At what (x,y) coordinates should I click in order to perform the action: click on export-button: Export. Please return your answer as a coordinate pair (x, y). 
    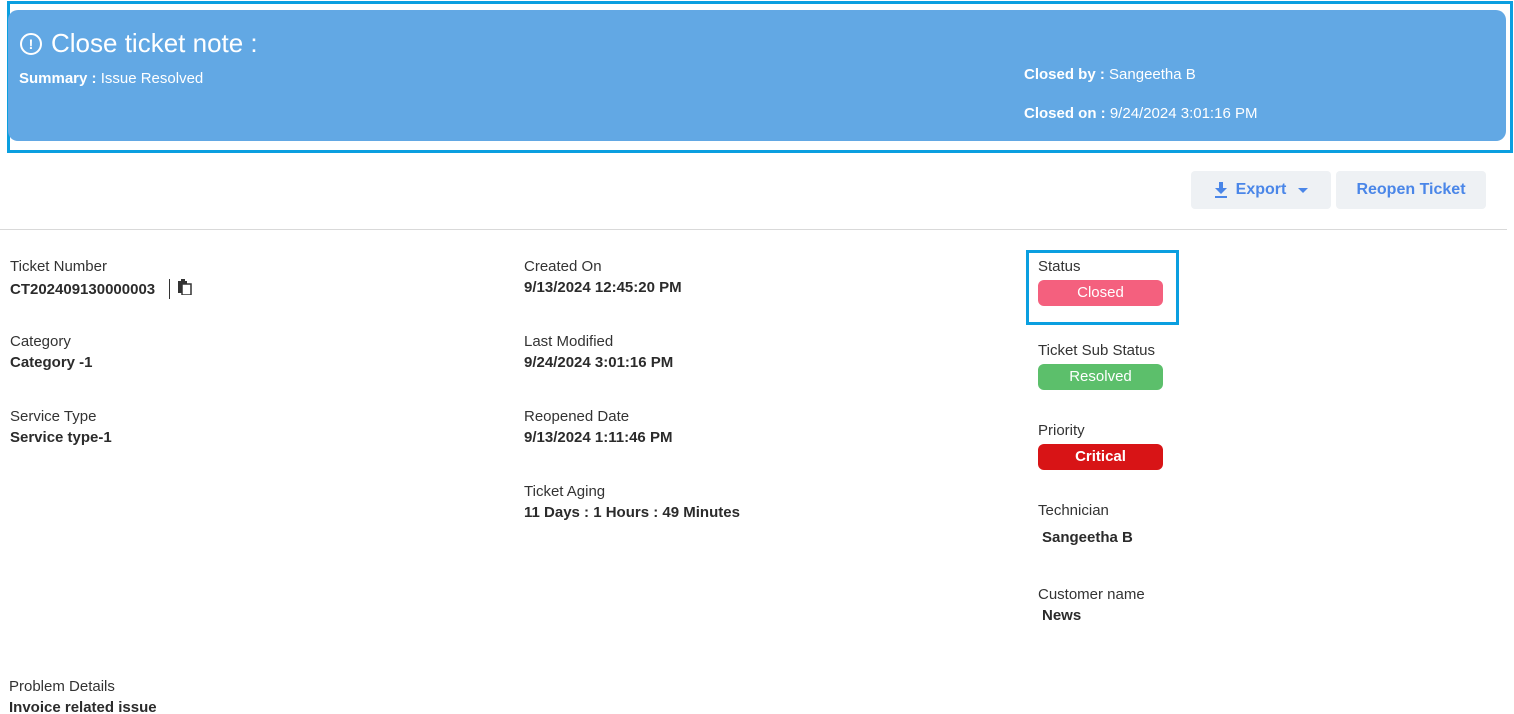
    Looking at the image, I should click on (1261, 190).